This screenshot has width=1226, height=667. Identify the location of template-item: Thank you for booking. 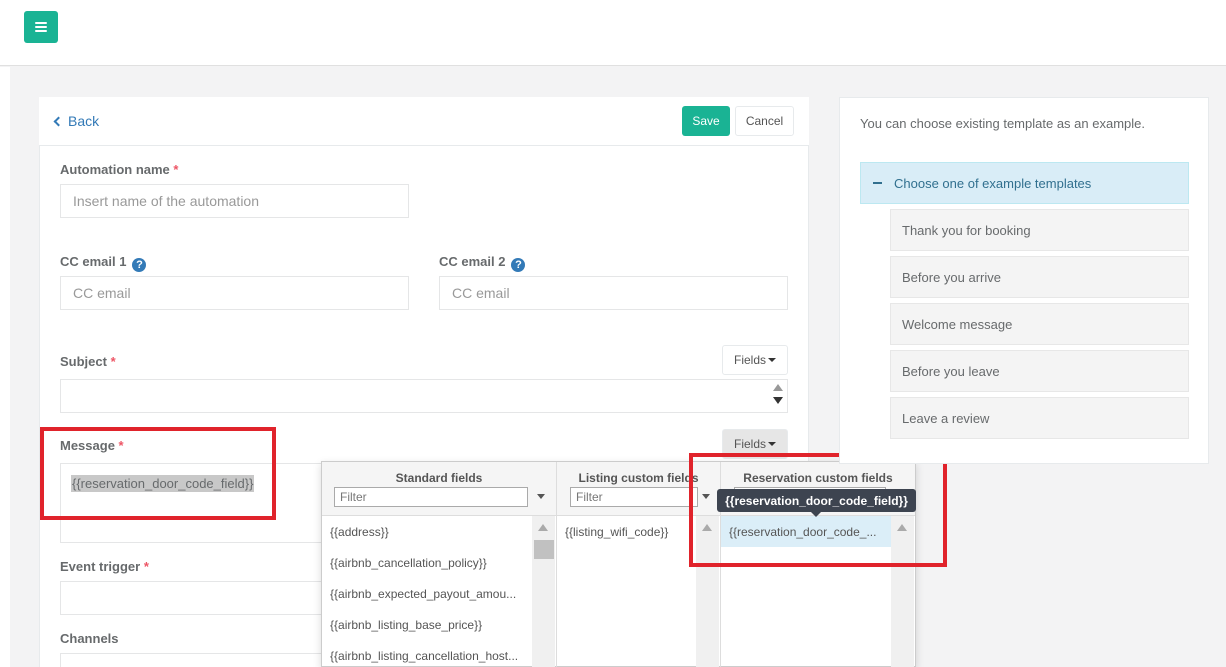
(1039, 230).